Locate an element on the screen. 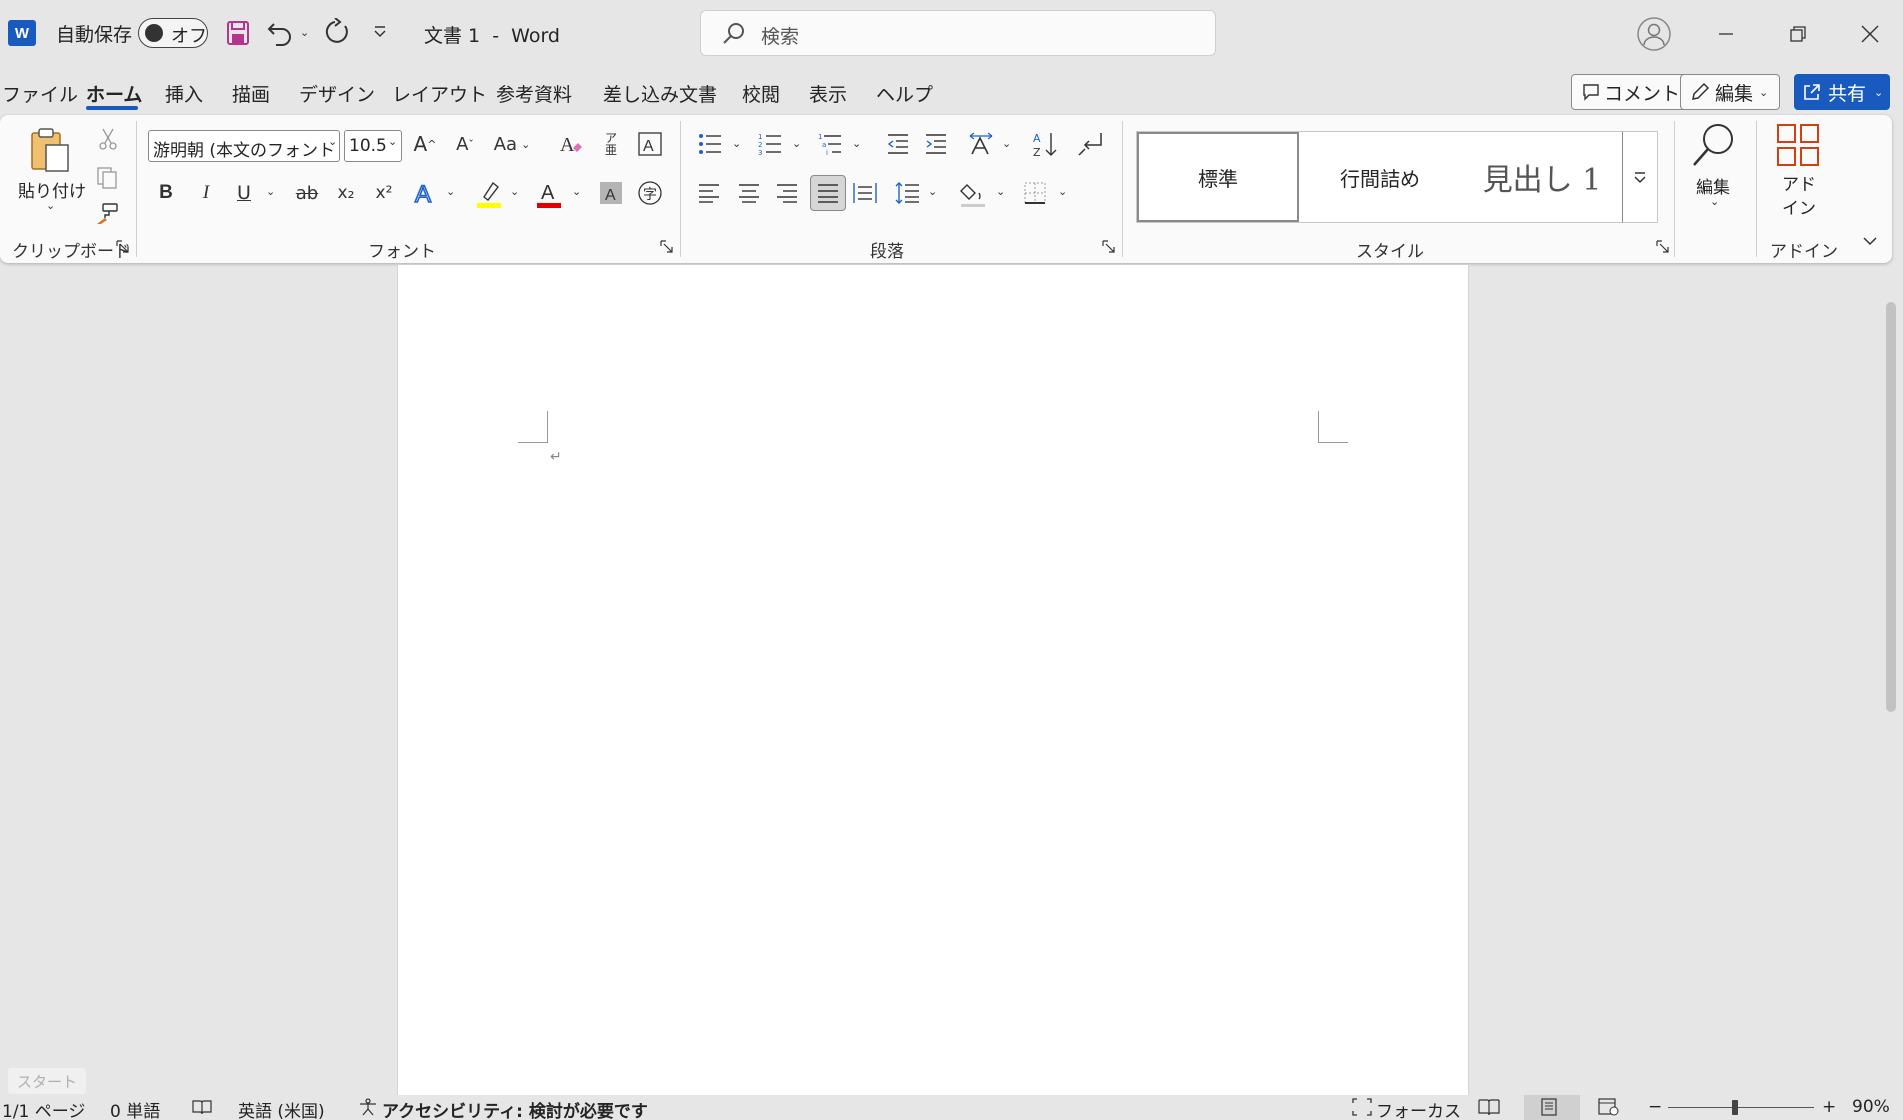 The height and width of the screenshot is (1120, 1903). tab-layout: レイアウト is located at coordinates (439, 93).